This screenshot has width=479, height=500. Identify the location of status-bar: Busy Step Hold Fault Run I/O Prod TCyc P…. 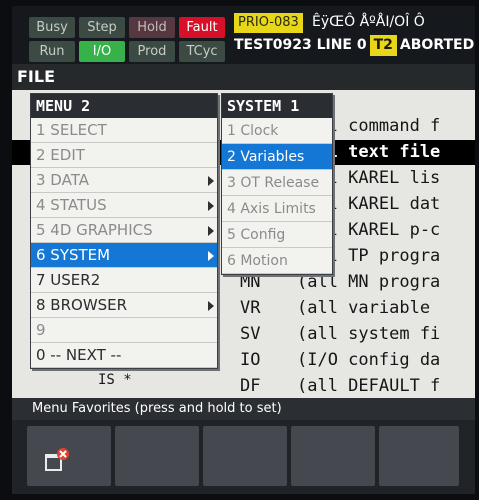
(243, 35).